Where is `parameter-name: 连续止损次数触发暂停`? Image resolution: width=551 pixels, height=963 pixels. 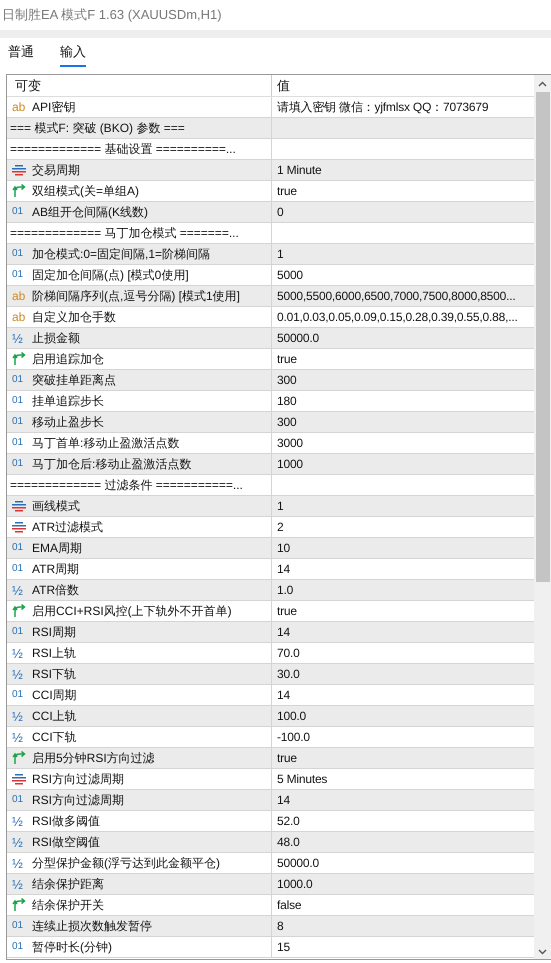 parameter-name: 连续止损次数触发暂停 is located at coordinates (92, 926).